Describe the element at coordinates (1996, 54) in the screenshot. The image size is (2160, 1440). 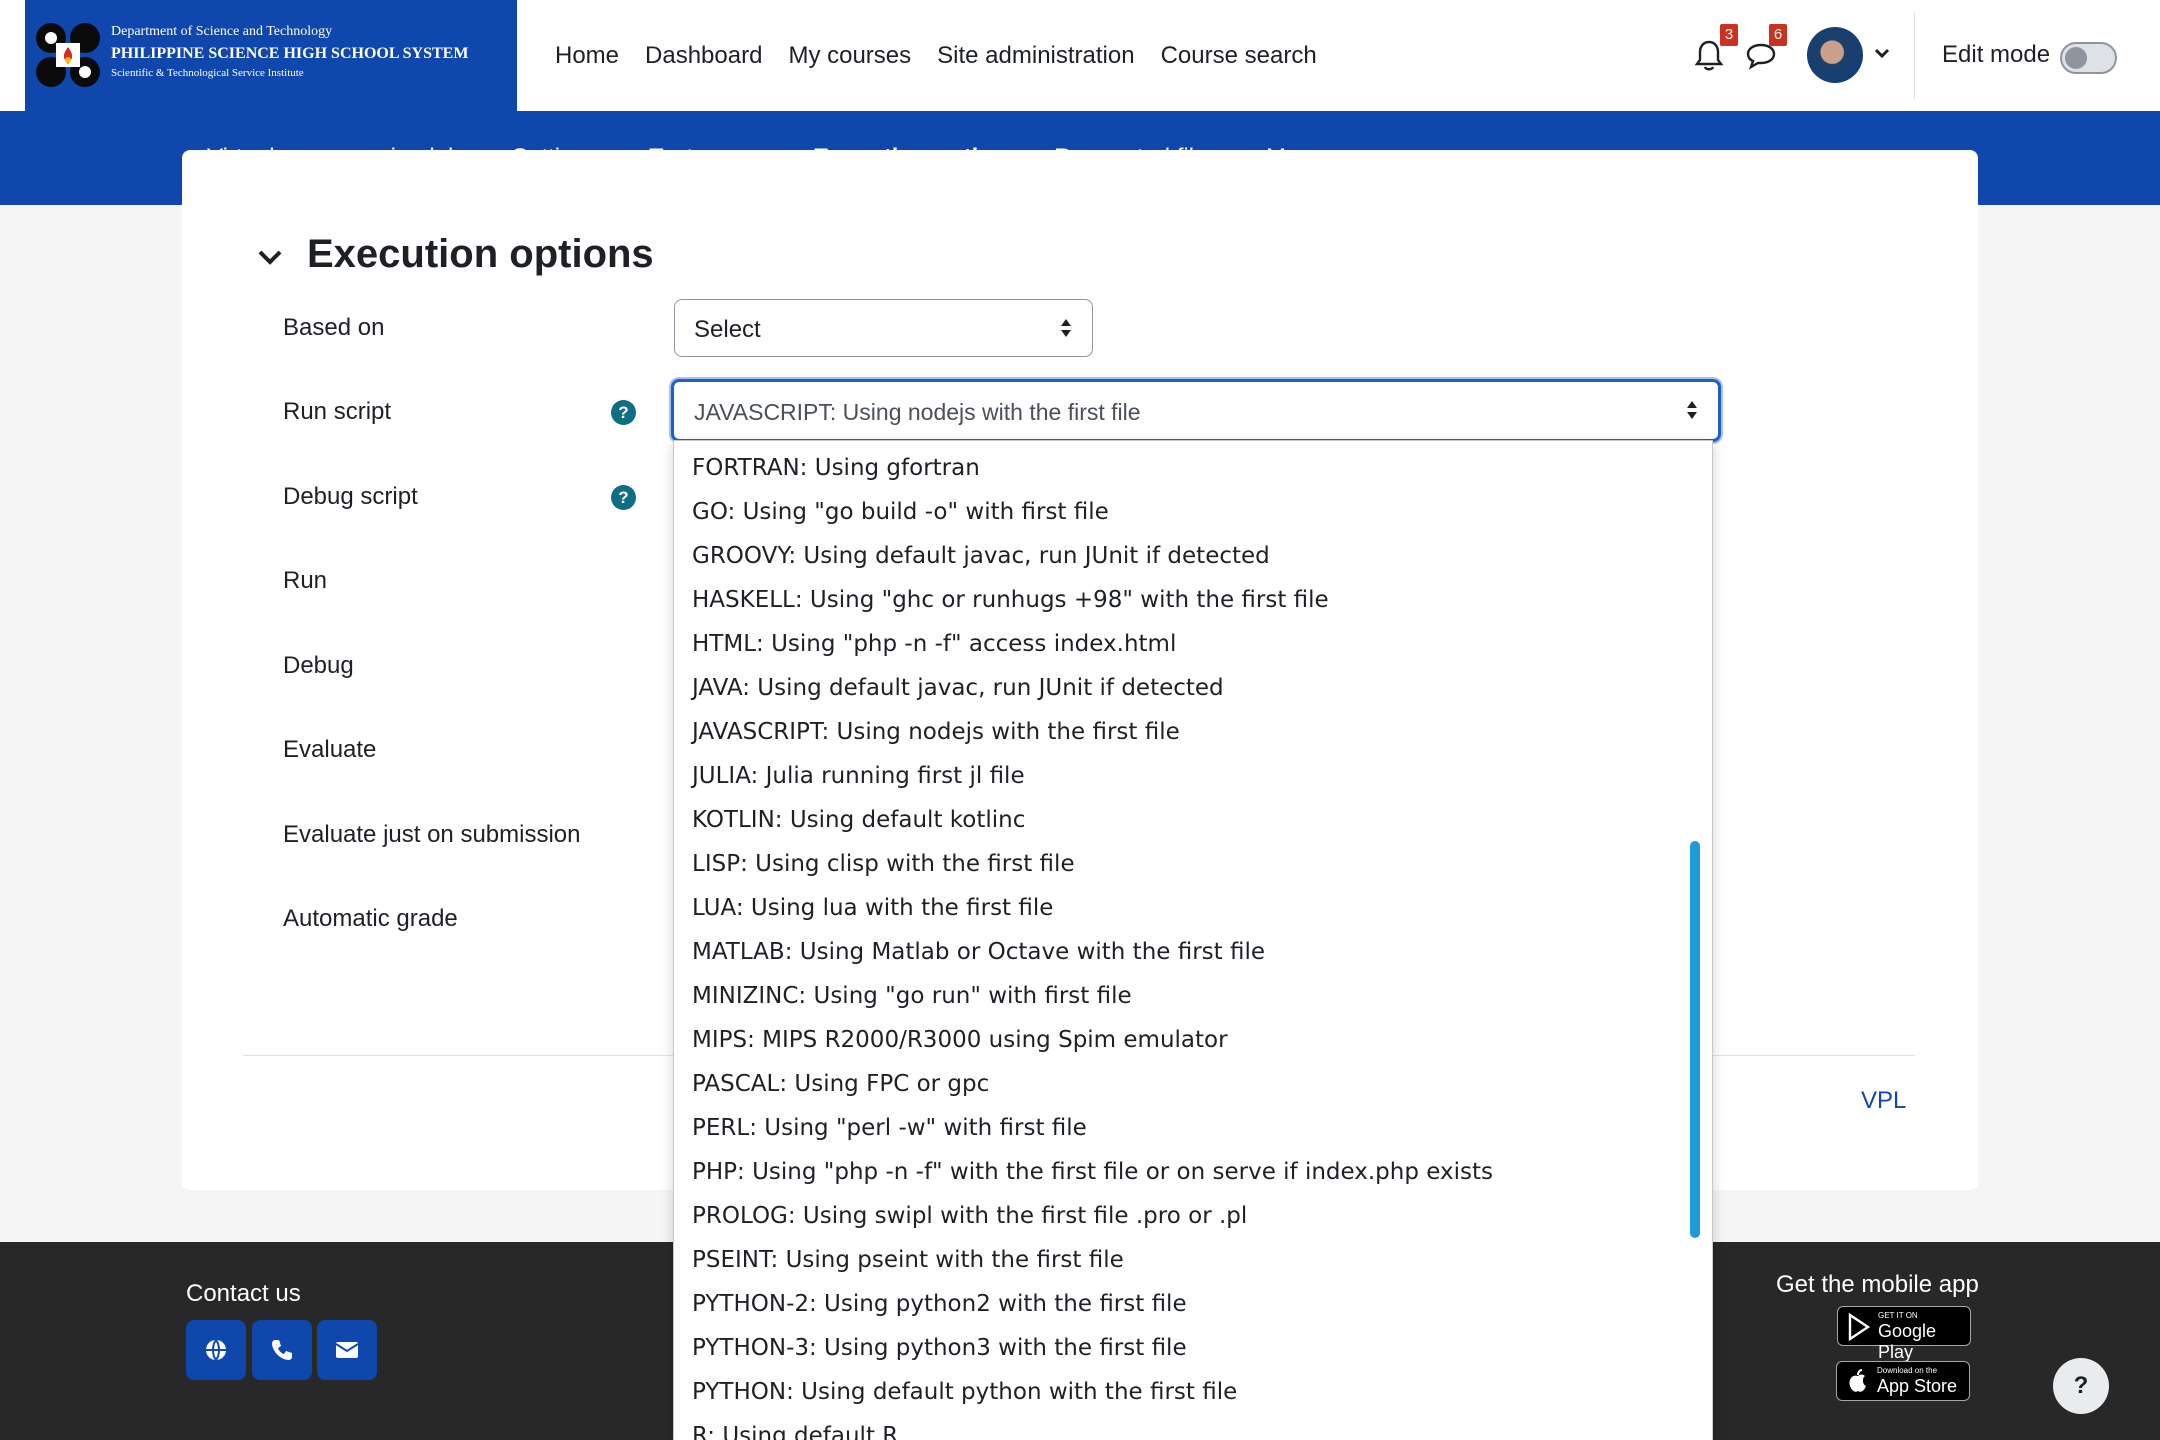
I see `edit-mode-label: Edit mode` at that location.